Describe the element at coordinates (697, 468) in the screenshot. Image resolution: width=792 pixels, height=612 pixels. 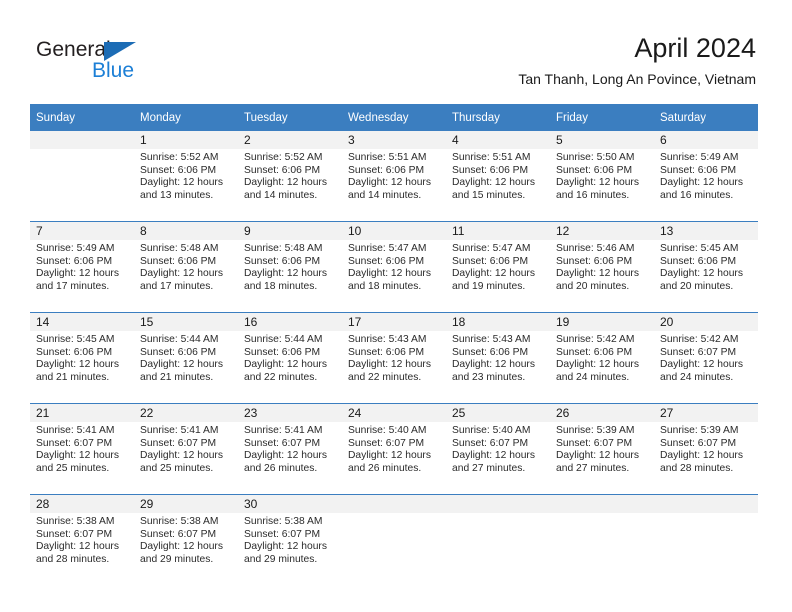
I see `daylight-text-cont: and 28 minutes.` at that location.